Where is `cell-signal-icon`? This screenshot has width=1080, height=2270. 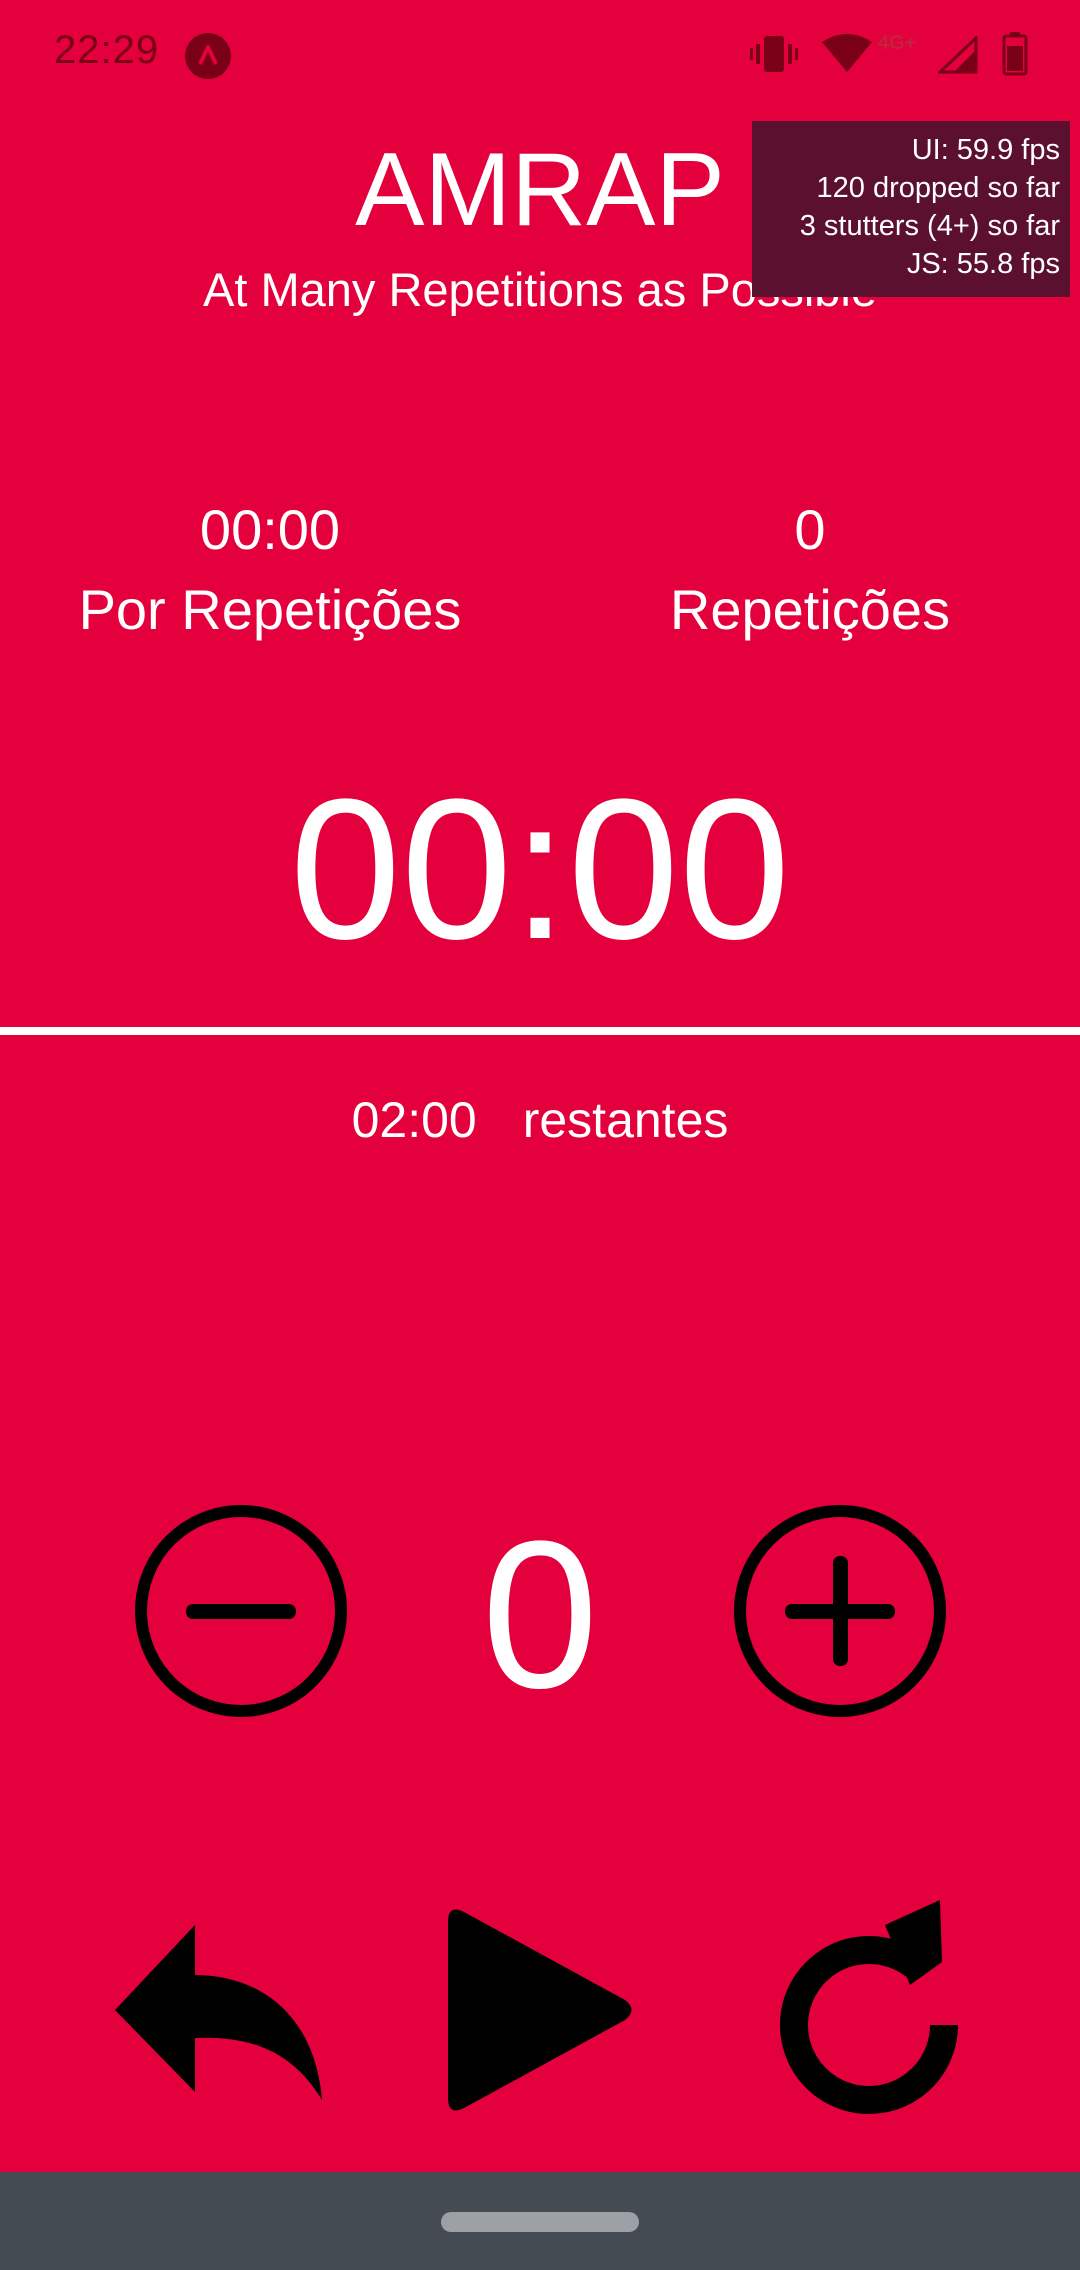 cell-signal-icon is located at coordinates (958, 55).